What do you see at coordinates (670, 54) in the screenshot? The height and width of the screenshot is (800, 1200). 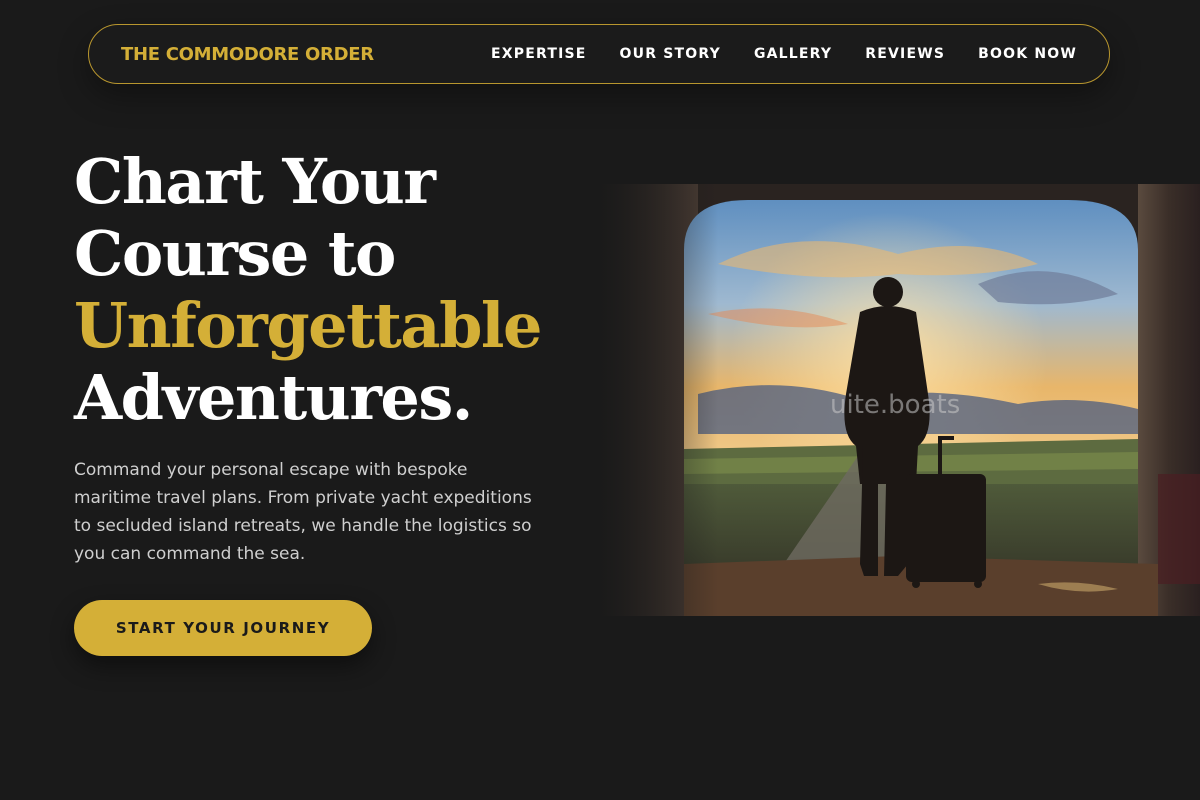 I see `nav-link-our-story: OUR STORY` at bounding box center [670, 54].